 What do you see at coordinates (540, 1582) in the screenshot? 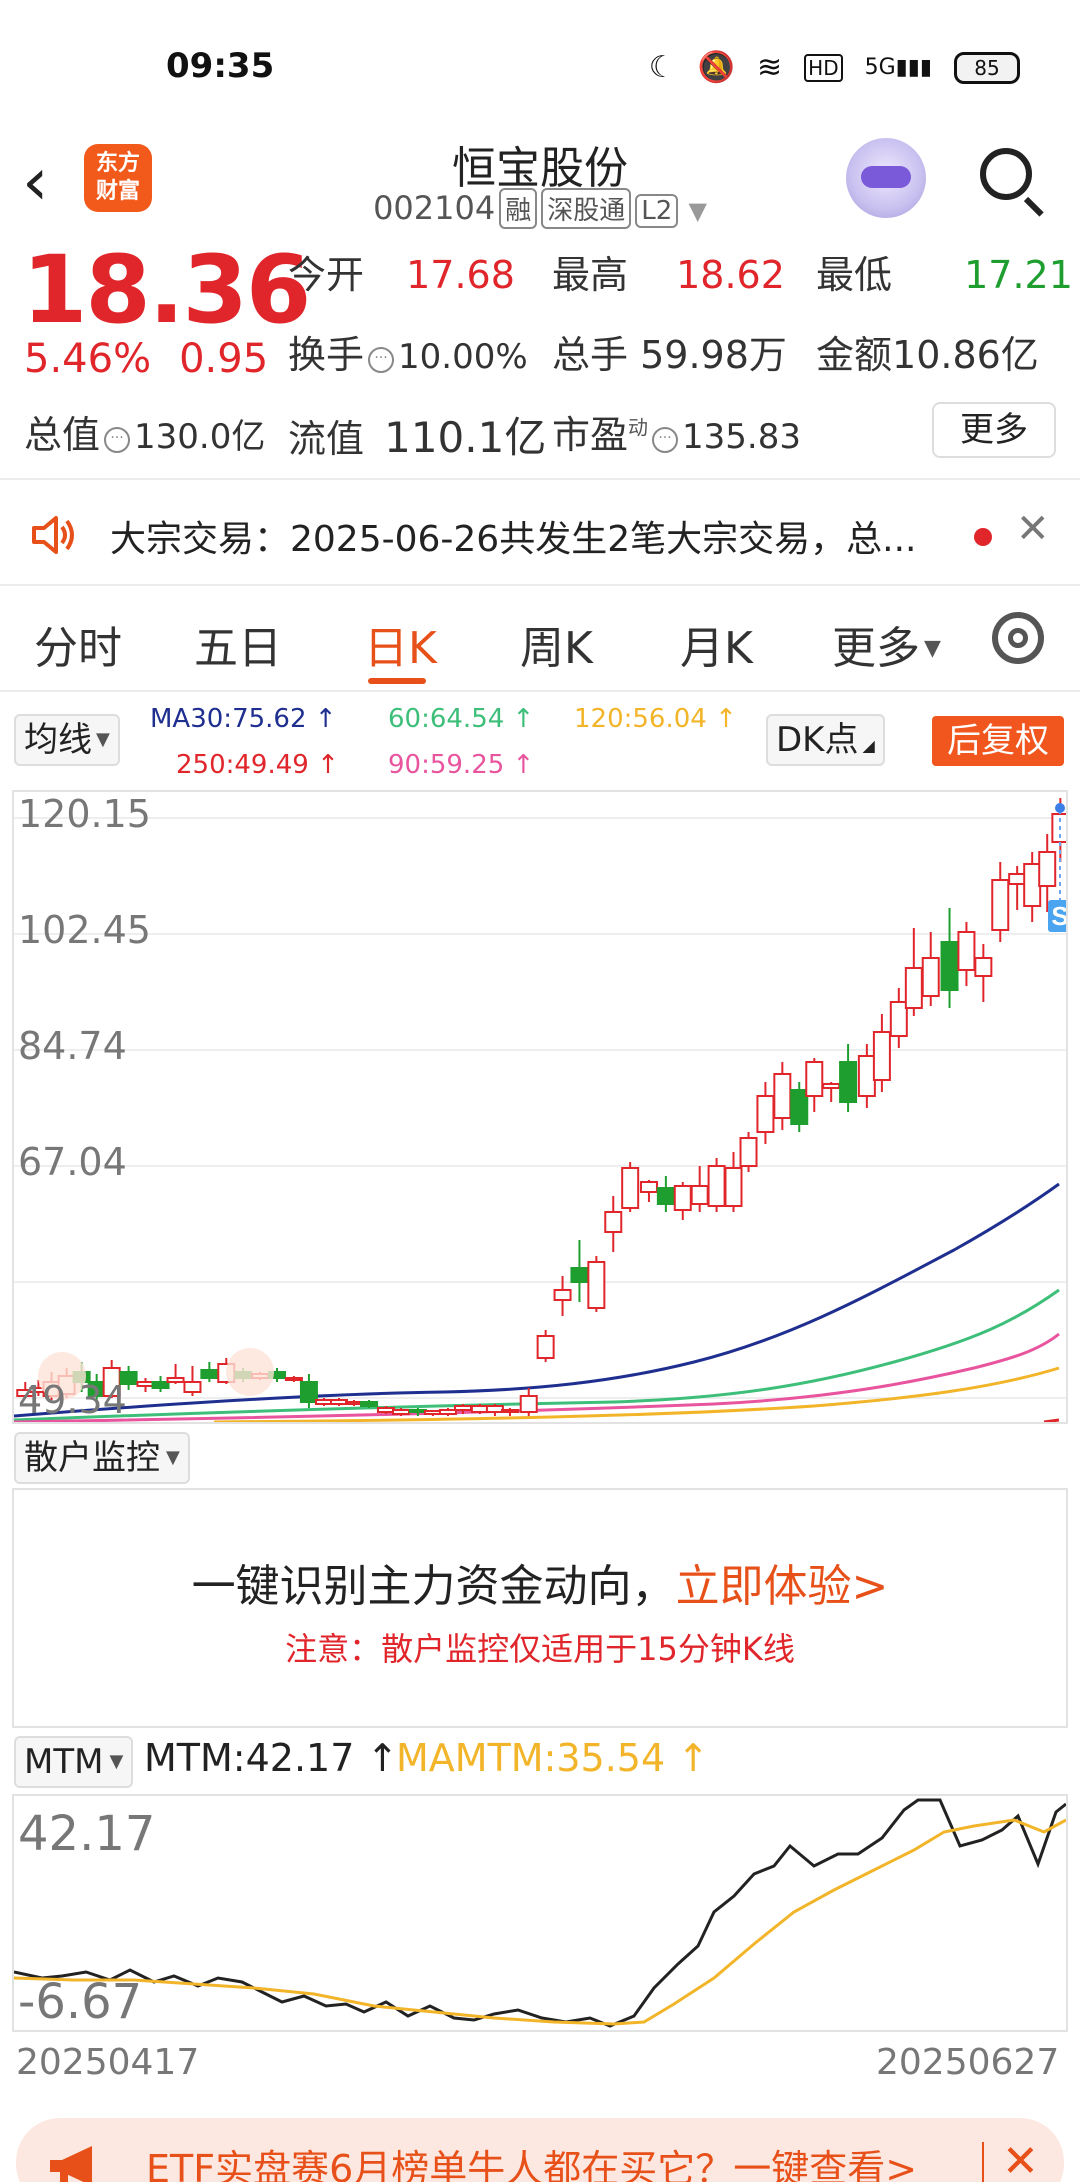
I see `monitor-promo: 一键识别主力资金动向，立即体验>` at bounding box center [540, 1582].